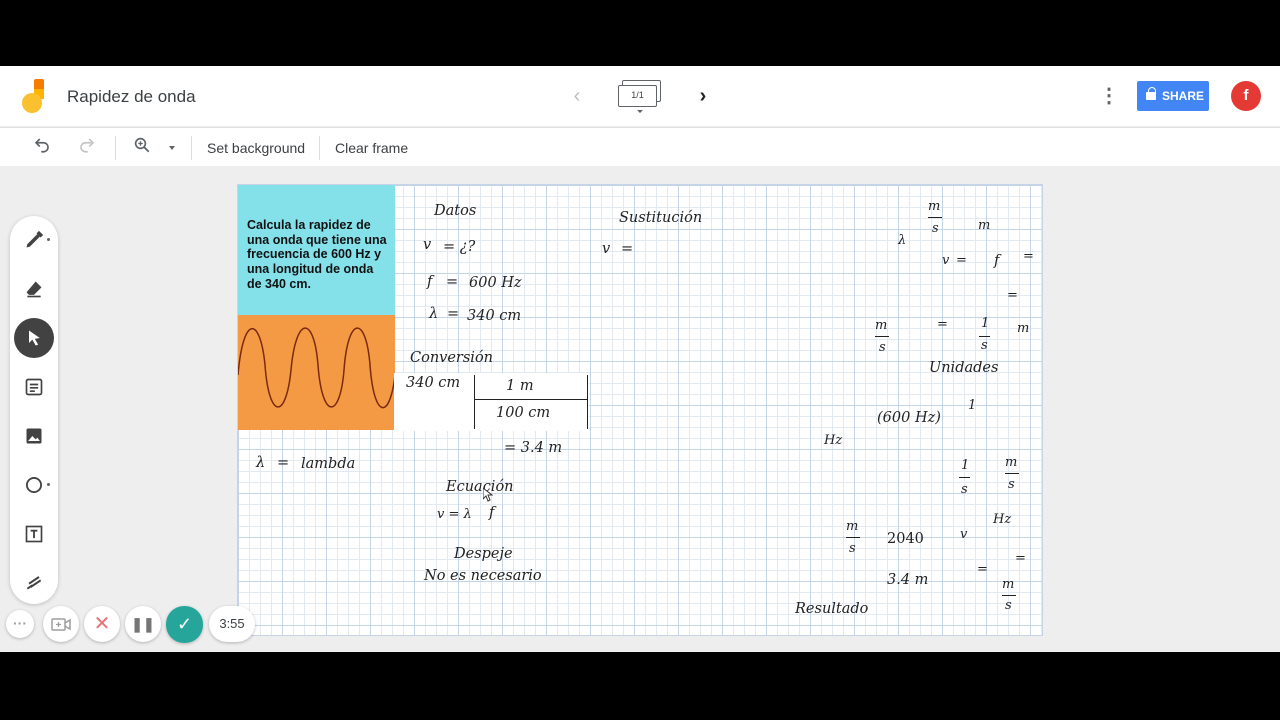 The width and height of the screenshot is (1280, 720). I want to click on wave-drawing, so click(317, 368).